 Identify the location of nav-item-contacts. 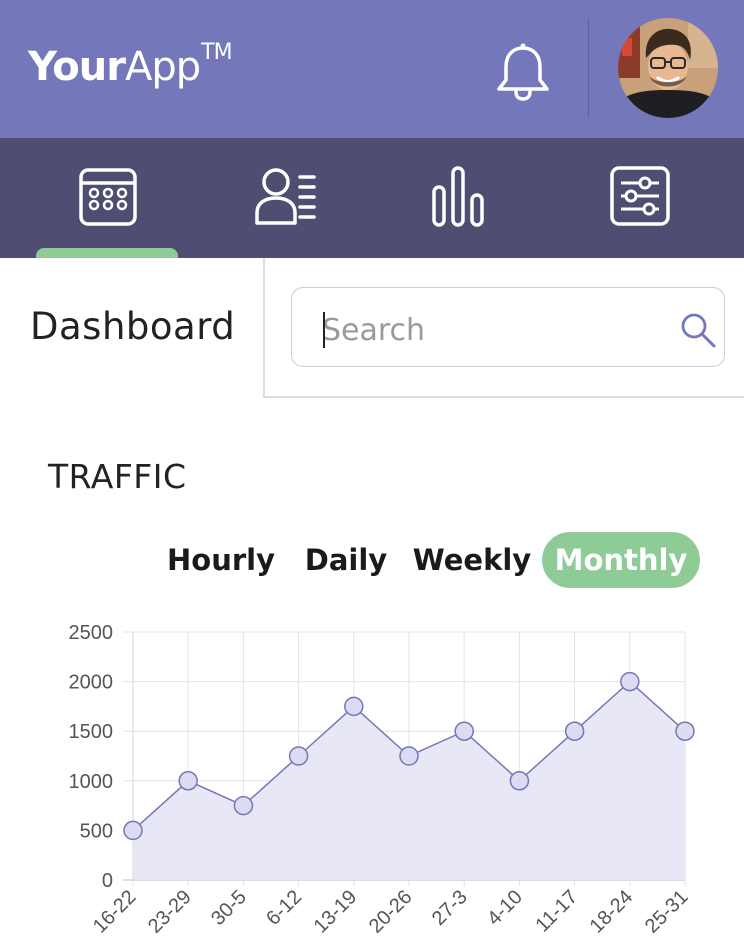
(286, 198).